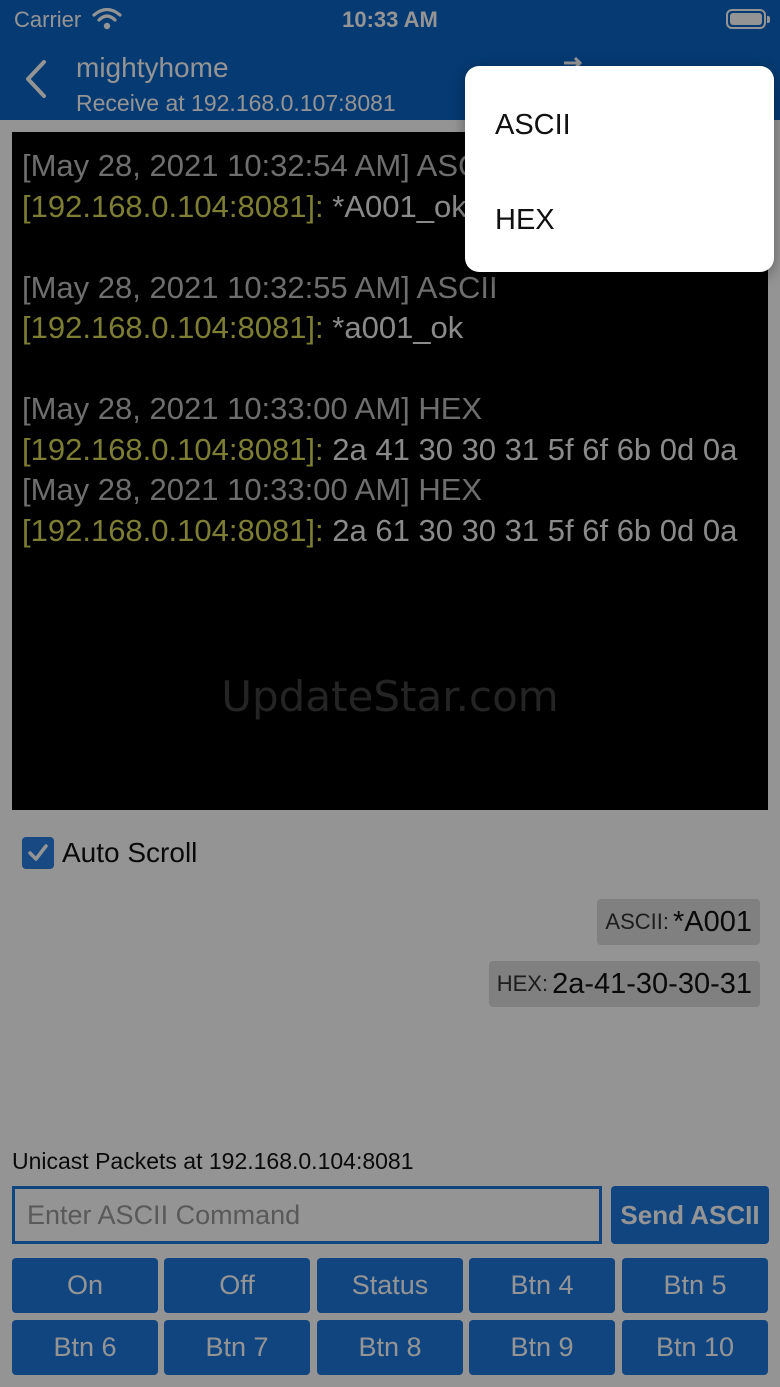  What do you see at coordinates (619, 169) in the screenshot?
I see `format-popup-menu: ASCII HEX` at bounding box center [619, 169].